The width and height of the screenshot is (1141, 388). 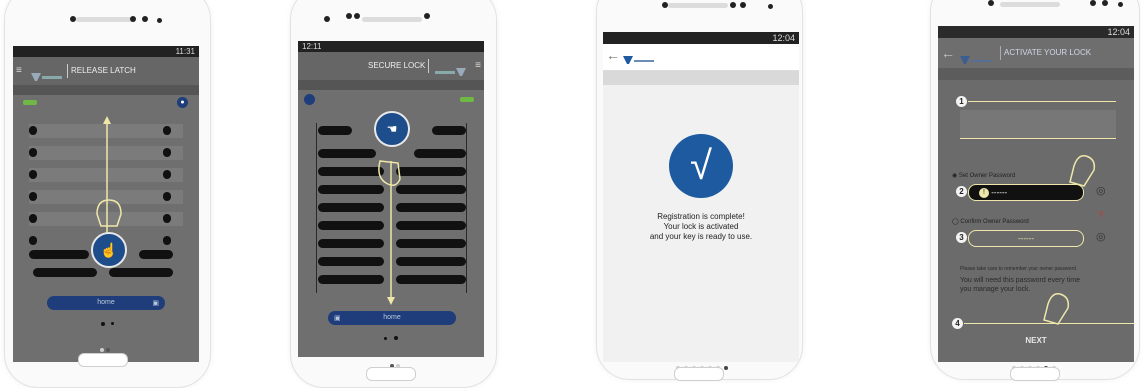 I want to click on hand-icon: ☝, so click(x=109, y=250).